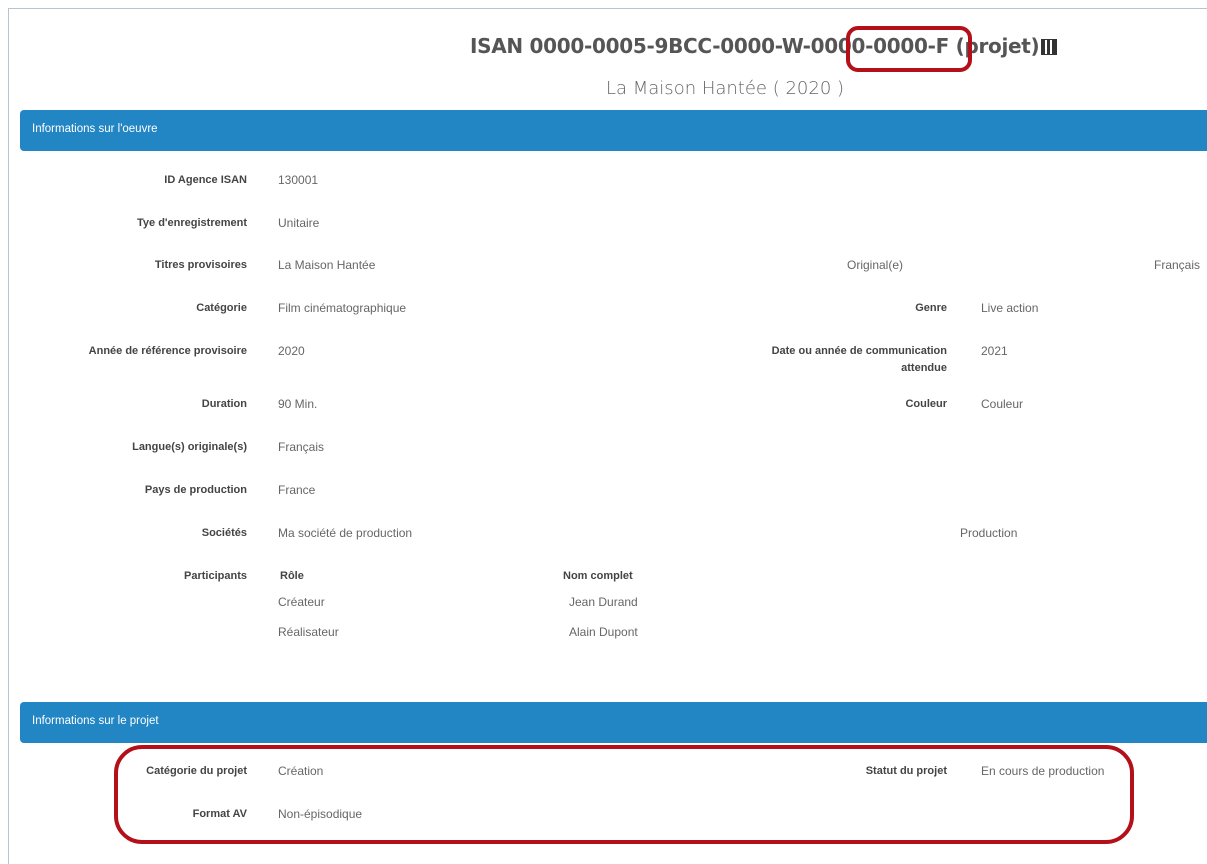 This screenshot has height=864, width=1207. Describe the element at coordinates (327, 265) in the screenshot. I see `titres-provisoires-value: La Maison Hantée` at that location.